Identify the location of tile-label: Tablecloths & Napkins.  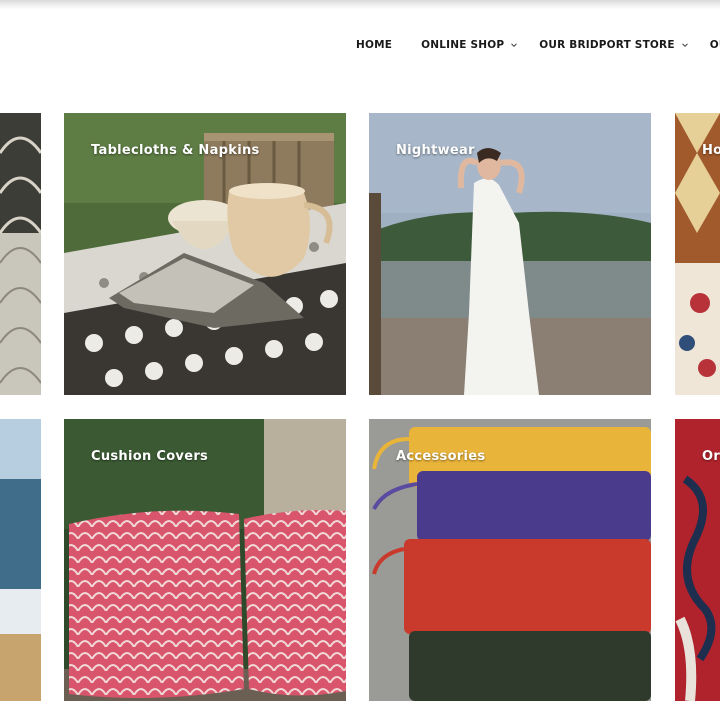
(175, 150).